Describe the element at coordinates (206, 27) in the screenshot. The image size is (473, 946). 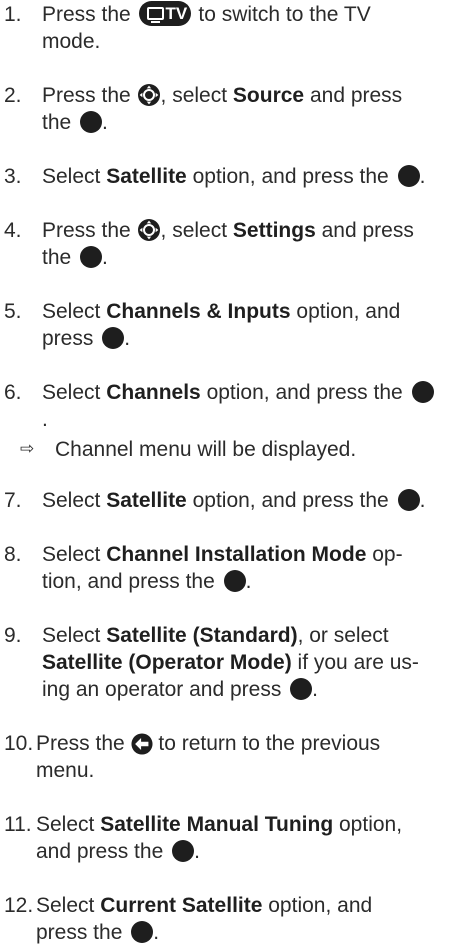
I see `step-text: Press the TV to switch to the TV mode.` at that location.